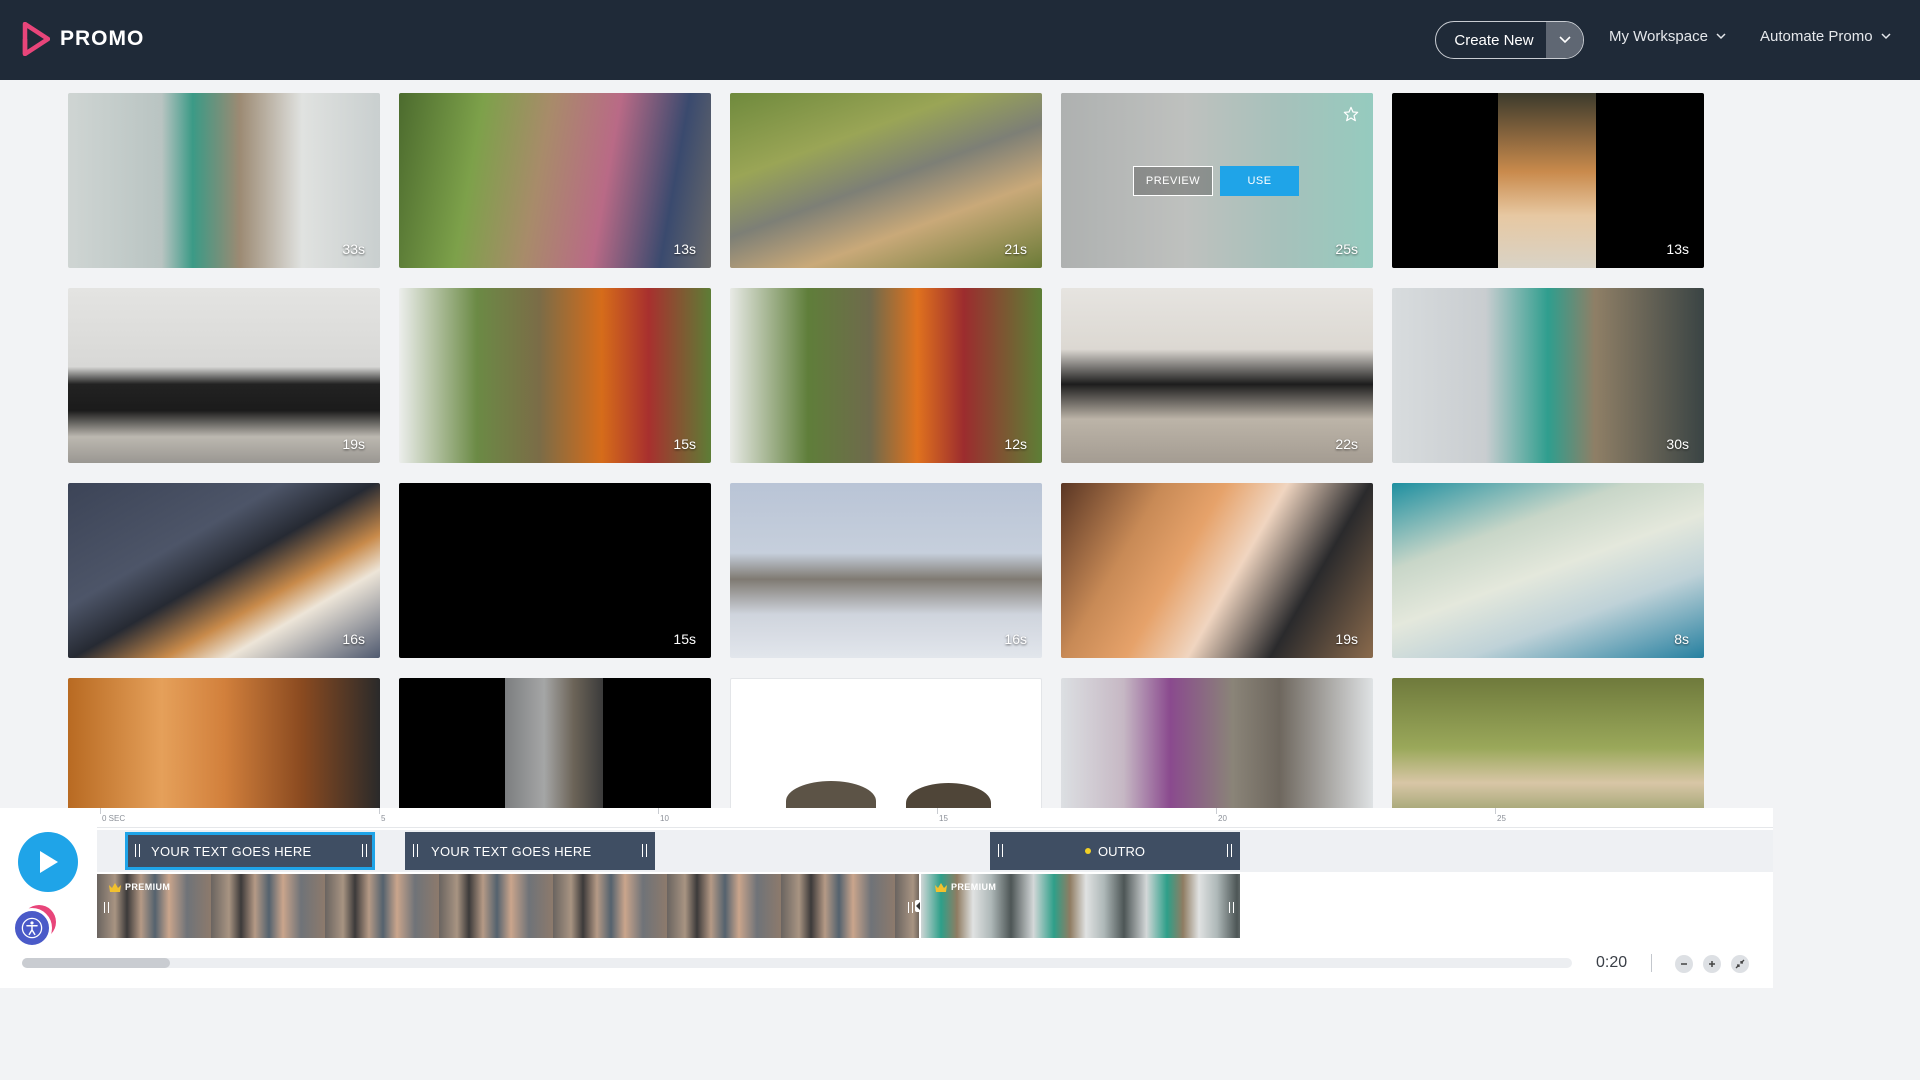  What do you see at coordinates (935, 818) in the screenshot?
I see `time-ruler: 0 SEC 5 10 15 20 25` at bounding box center [935, 818].